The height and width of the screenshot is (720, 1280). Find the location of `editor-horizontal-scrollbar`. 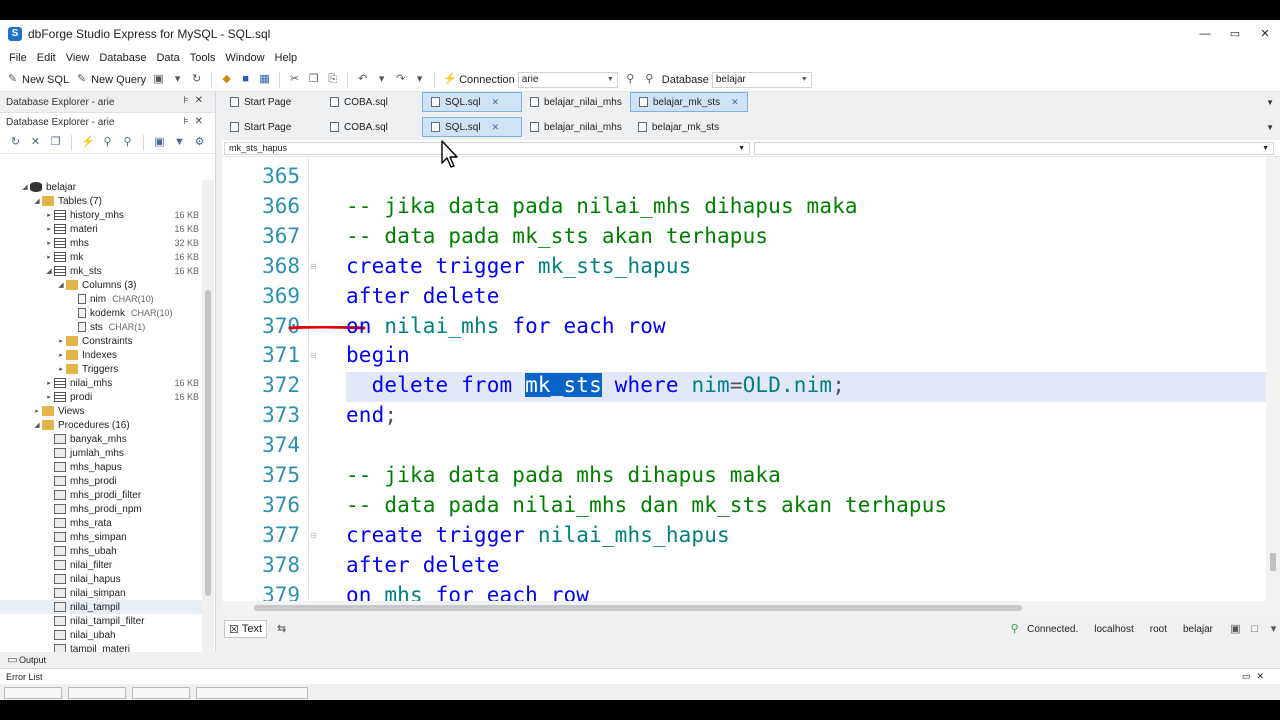

editor-horizontal-scrollbar is located at coordinates (751, 608).